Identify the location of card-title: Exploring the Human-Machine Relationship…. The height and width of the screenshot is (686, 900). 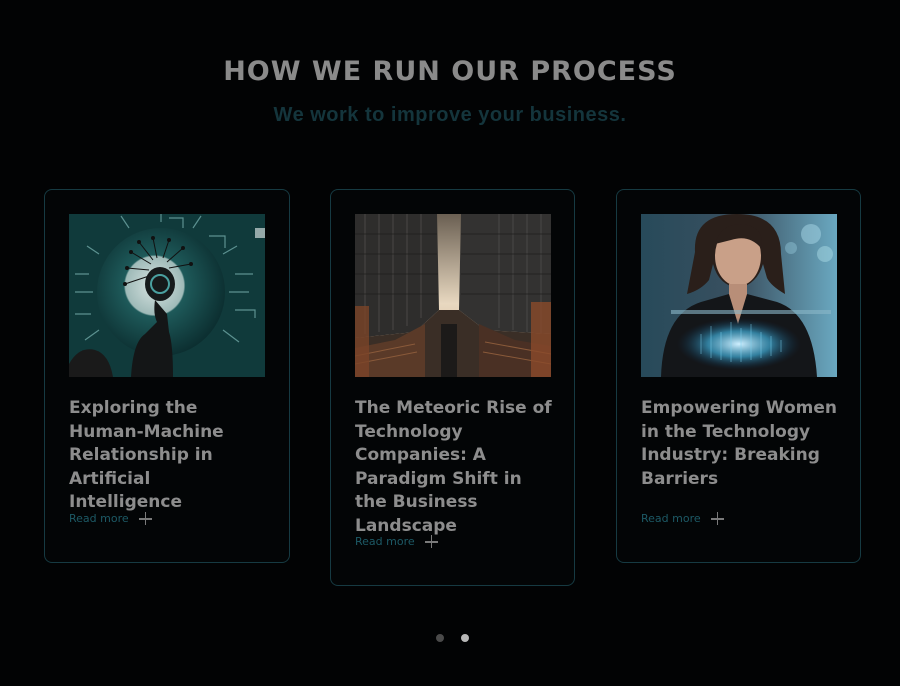
(169, 456).